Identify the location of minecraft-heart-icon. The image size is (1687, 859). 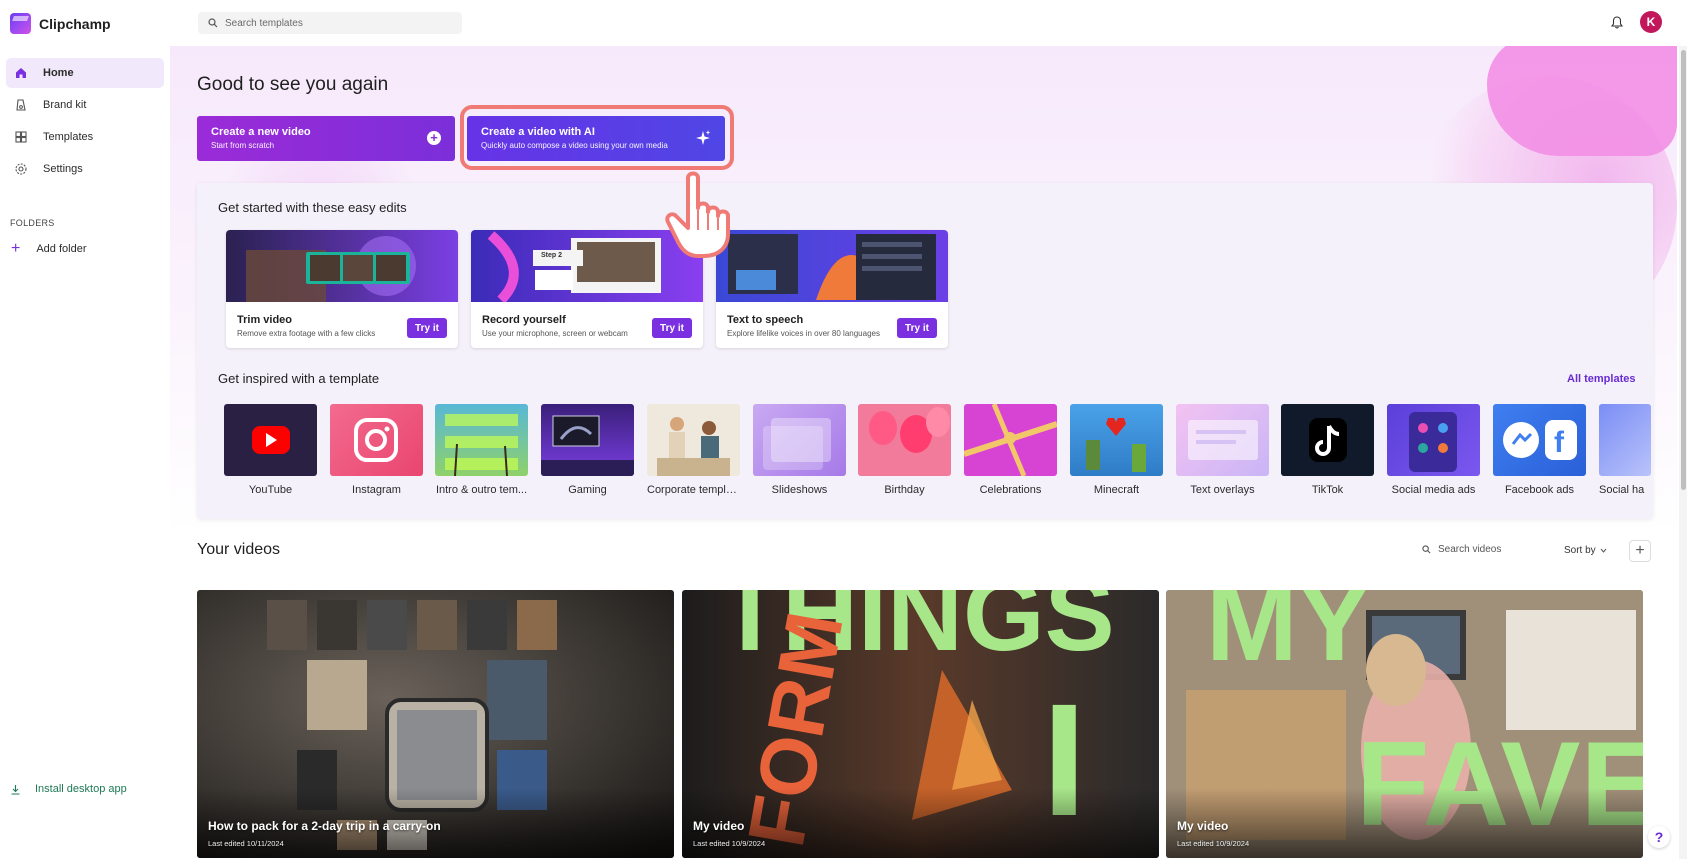
(1116, 445).